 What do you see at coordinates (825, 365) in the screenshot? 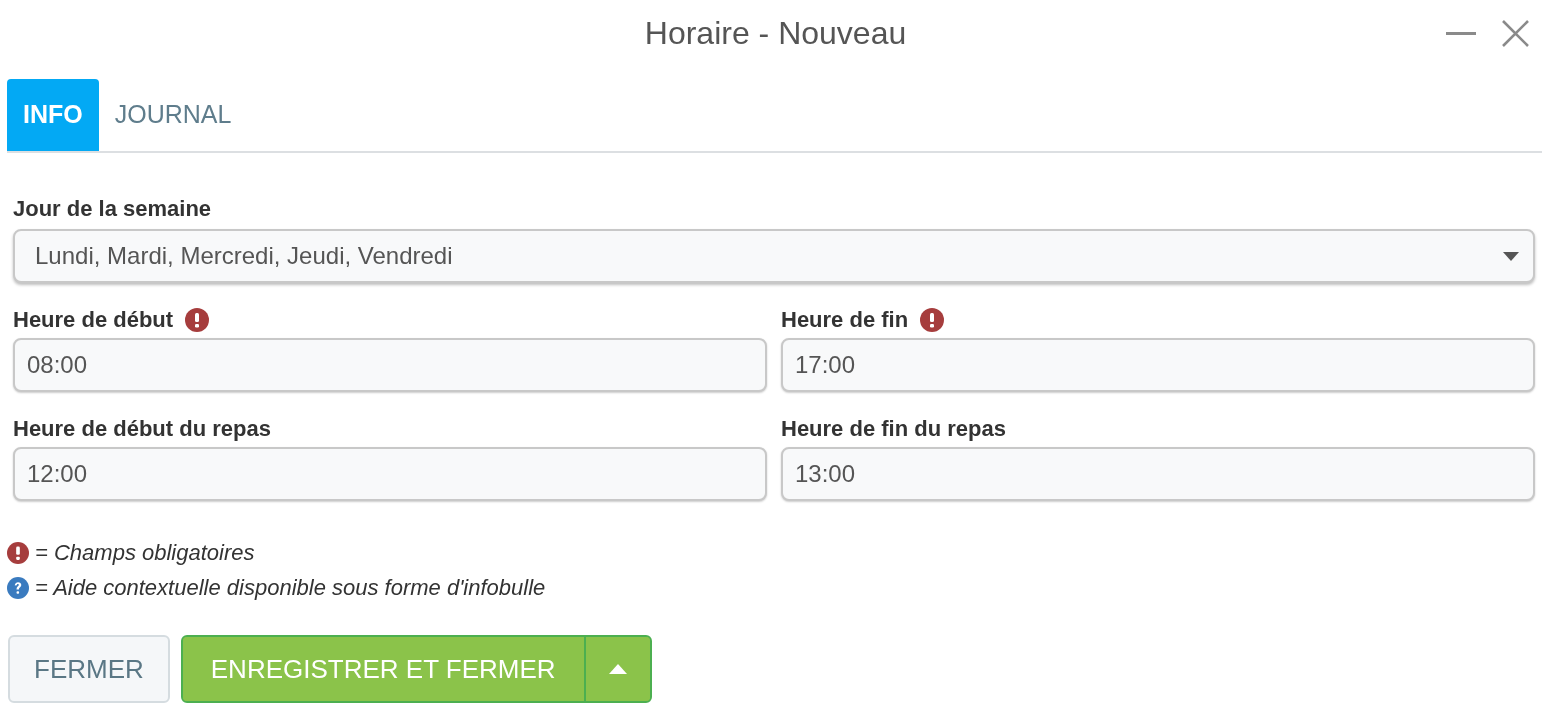
I see `input-value: 17:00` at bounding box center [825, 365].